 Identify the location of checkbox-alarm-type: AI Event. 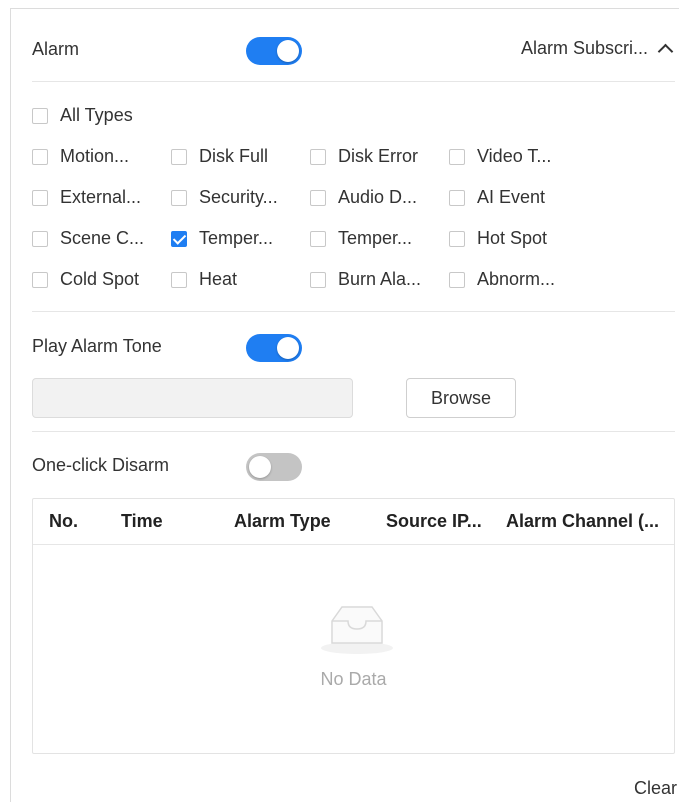
(497, 197).